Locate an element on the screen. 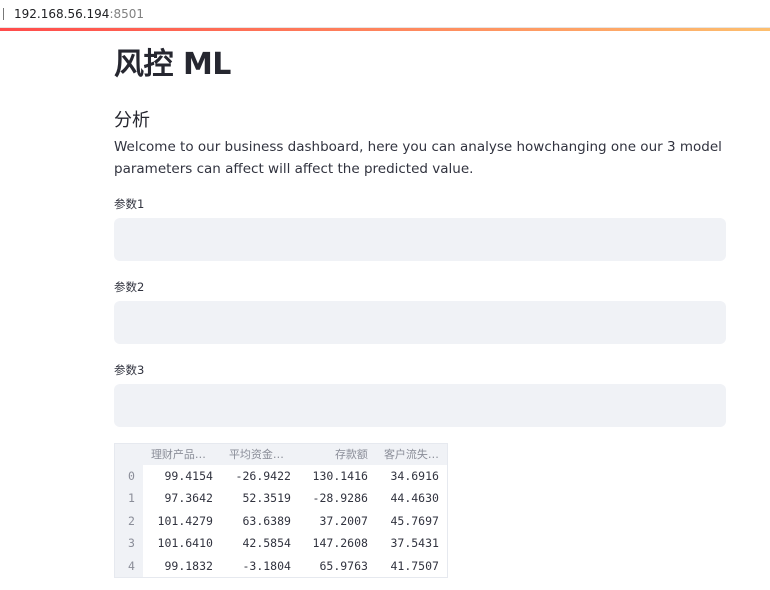 Image resolution: width=770 pixels, height=590 pixels. param2-label: 参数2 is located at coordinates (129, 287).